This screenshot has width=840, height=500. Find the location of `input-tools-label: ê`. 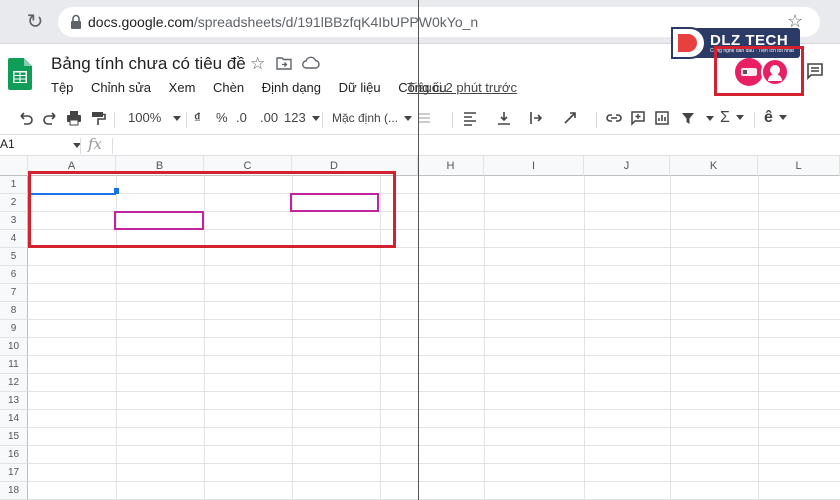

input-tools-label: ê is located at coordinates (768, 117).